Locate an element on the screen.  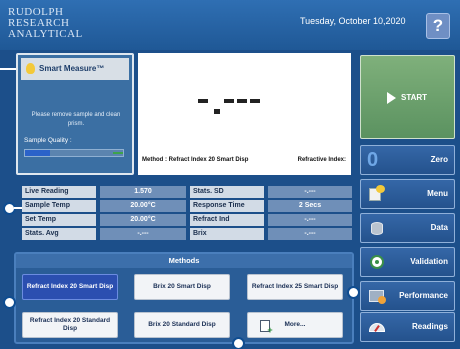
smart-measure-title: Smart Measure™ is located at coordinates (75, 69).